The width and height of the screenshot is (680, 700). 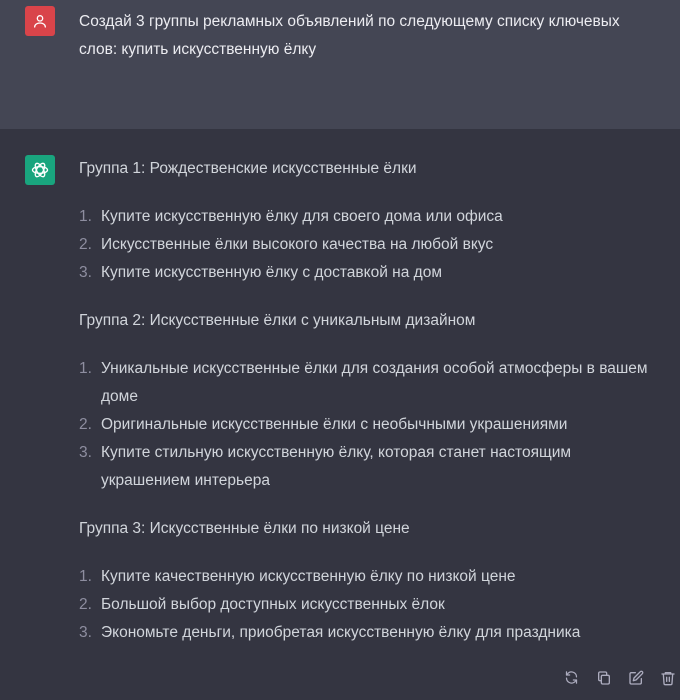 I want to click on edit-button, so click(x=635, y=677).